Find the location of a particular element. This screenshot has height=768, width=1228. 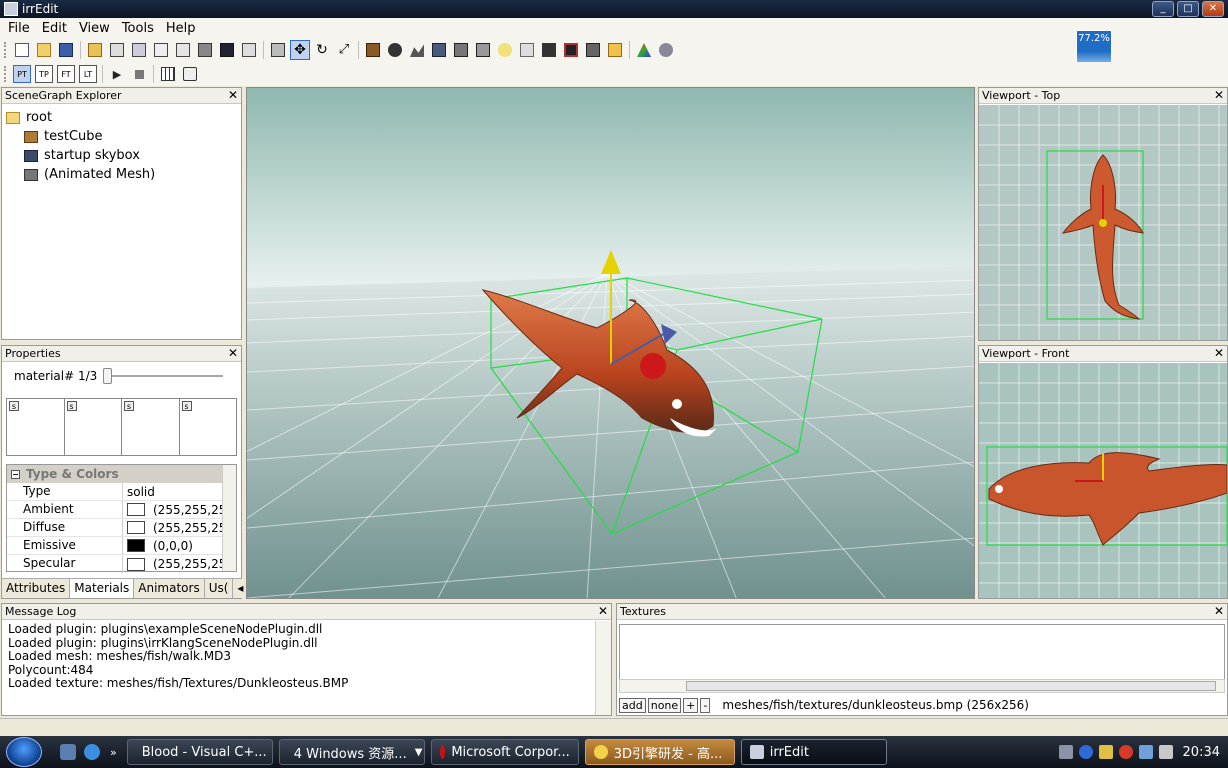

tab-materials: Materials is located at coordinates (102, 588).